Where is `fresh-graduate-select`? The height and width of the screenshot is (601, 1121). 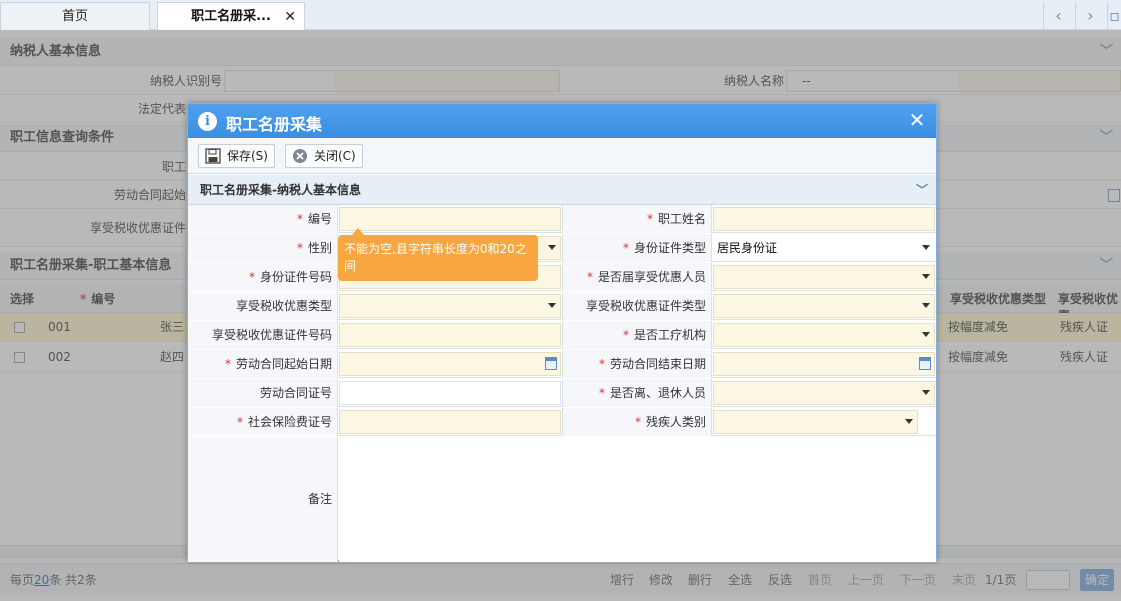
fresh-graduate-select is located at coordinates (824, 277).